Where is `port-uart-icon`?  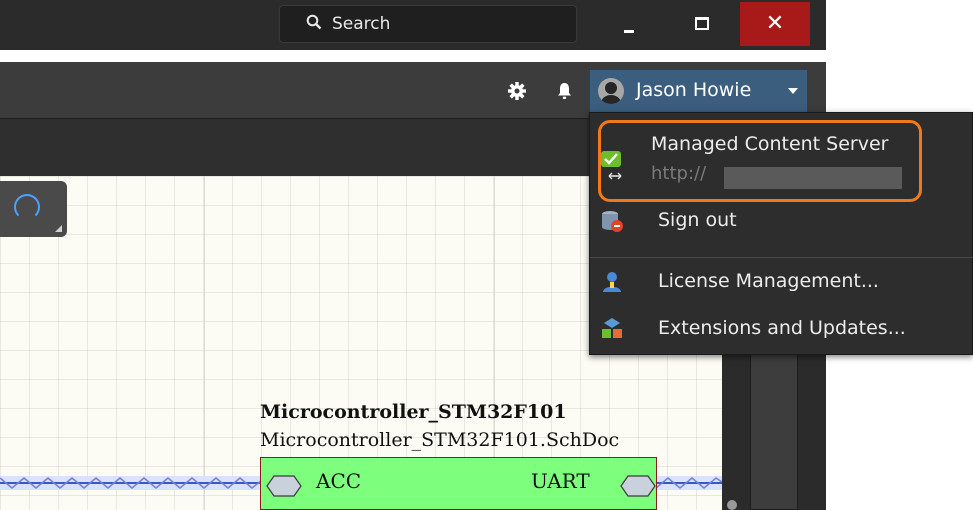 port-uart-icon is located at coordinates (638, 486).